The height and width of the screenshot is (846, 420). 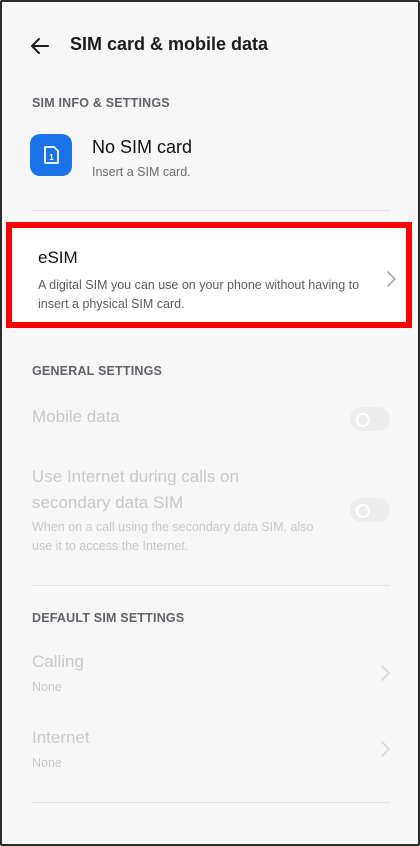 What do you see at coordinates (142, 147) in the screenshot?
I see `sim-title: No SIM card` at bounding box center [142, 147].